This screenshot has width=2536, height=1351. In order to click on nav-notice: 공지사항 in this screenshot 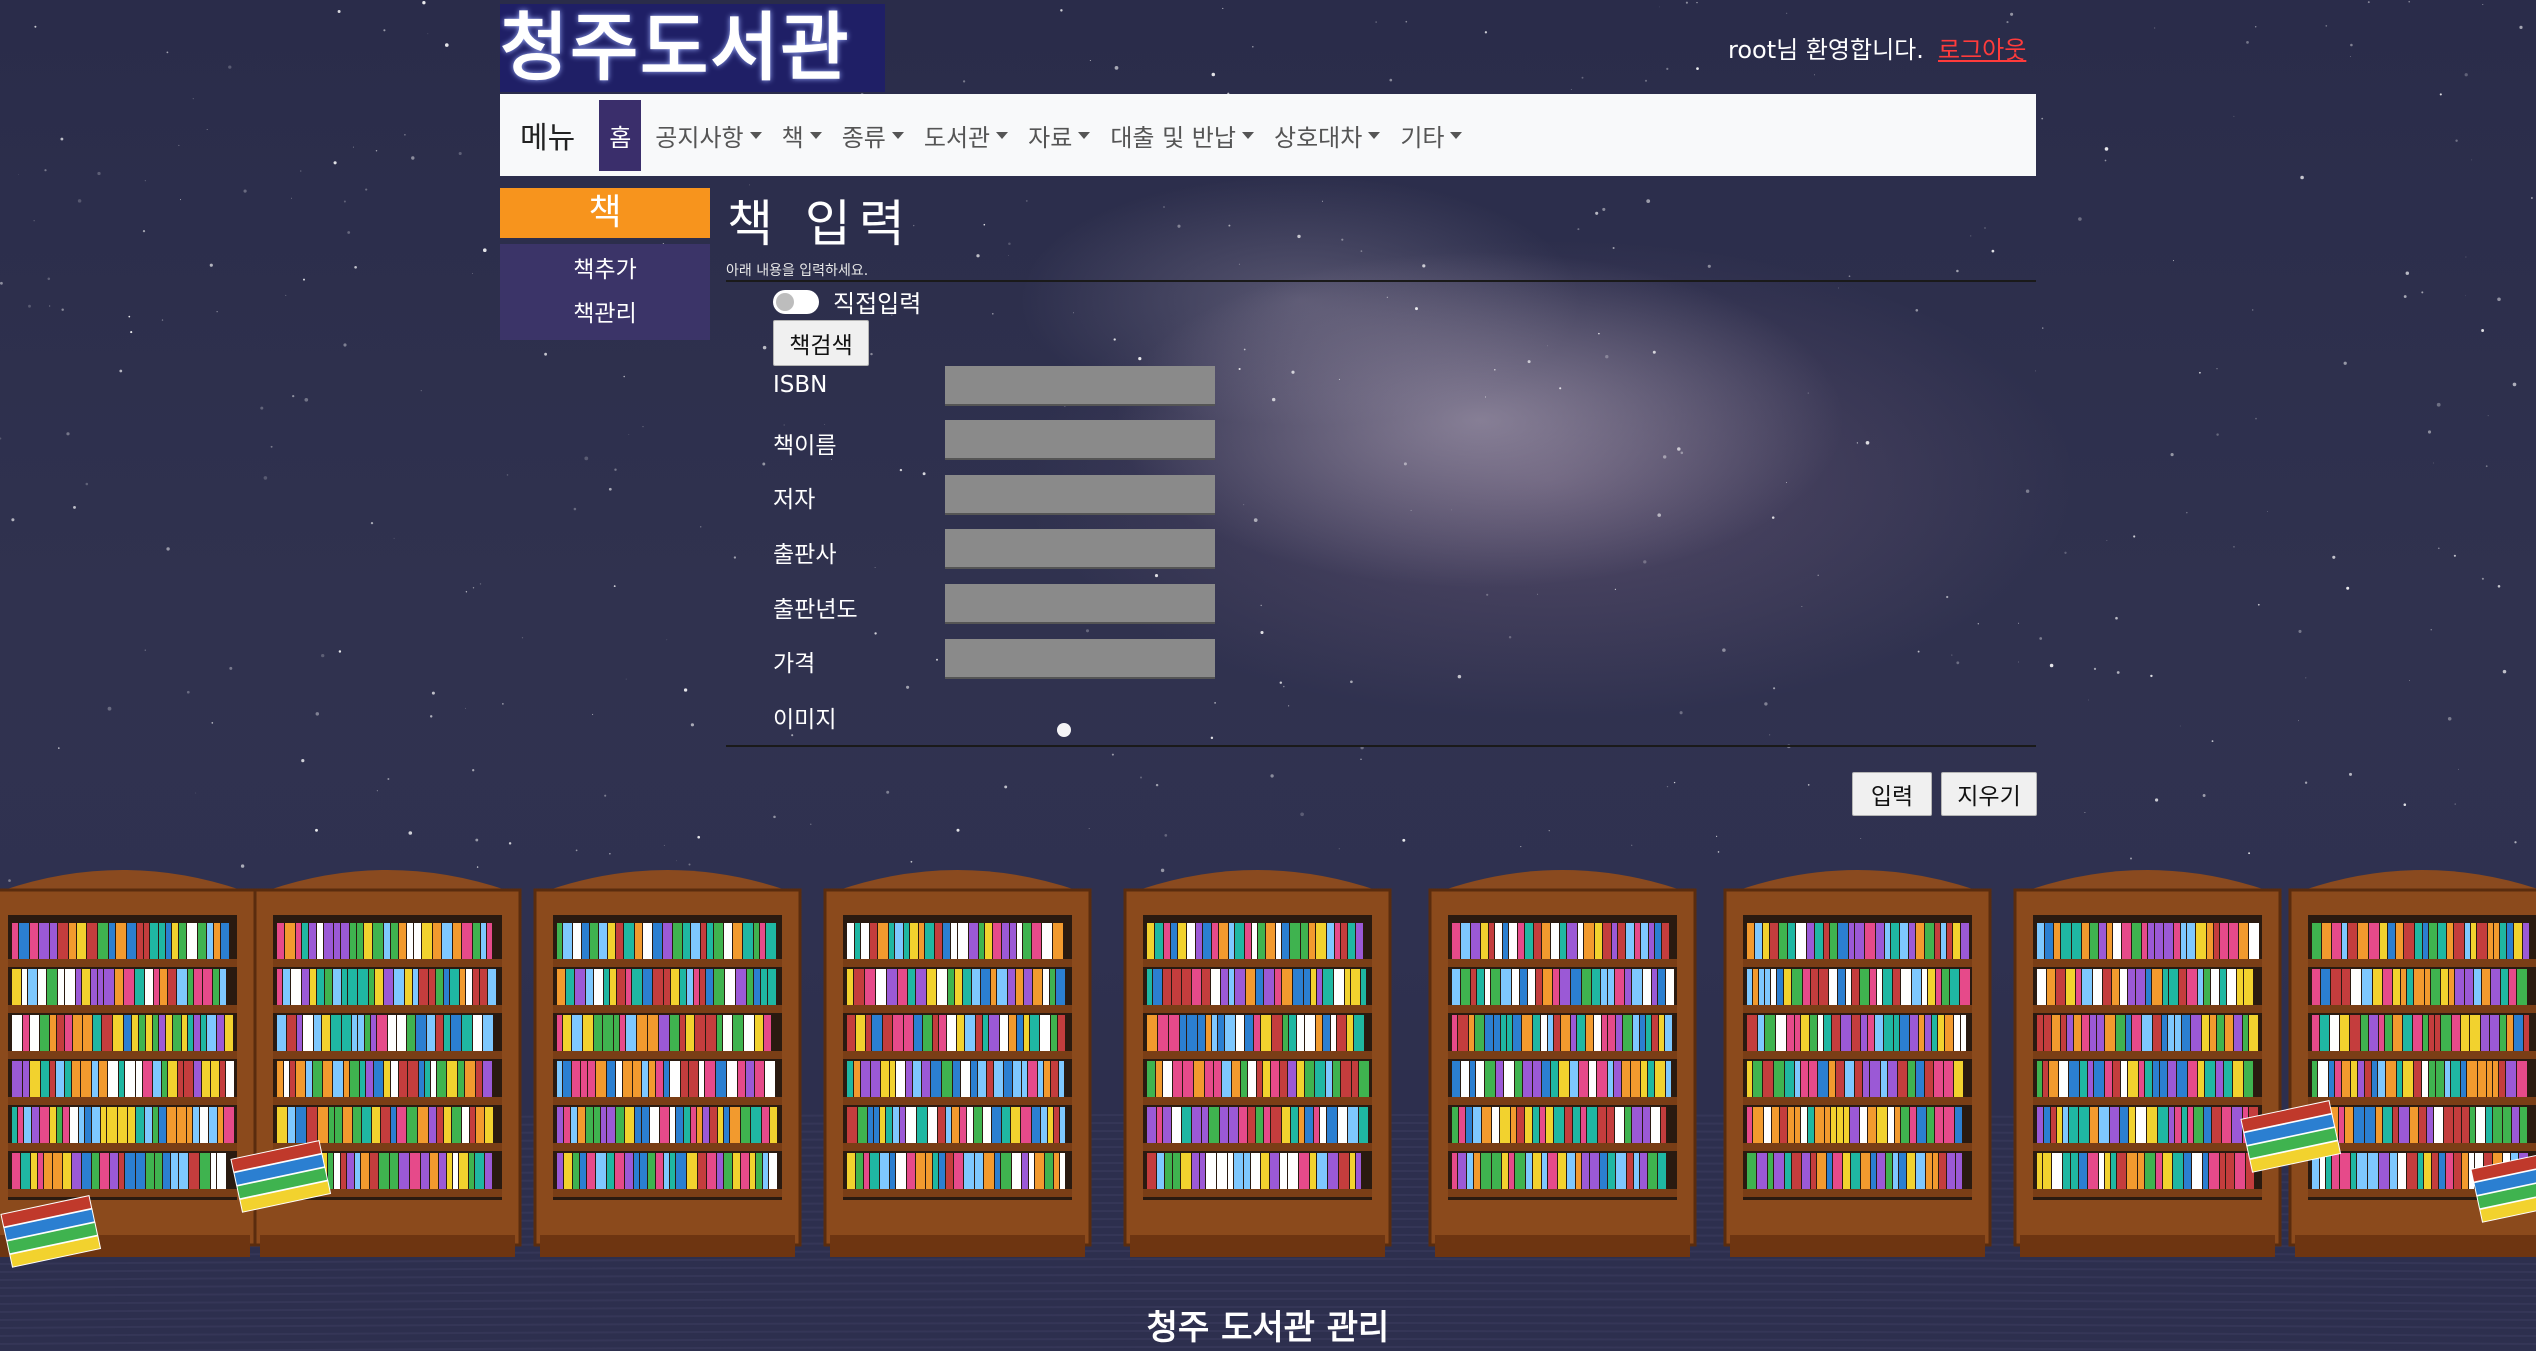, I will do `click(708, 135)`.